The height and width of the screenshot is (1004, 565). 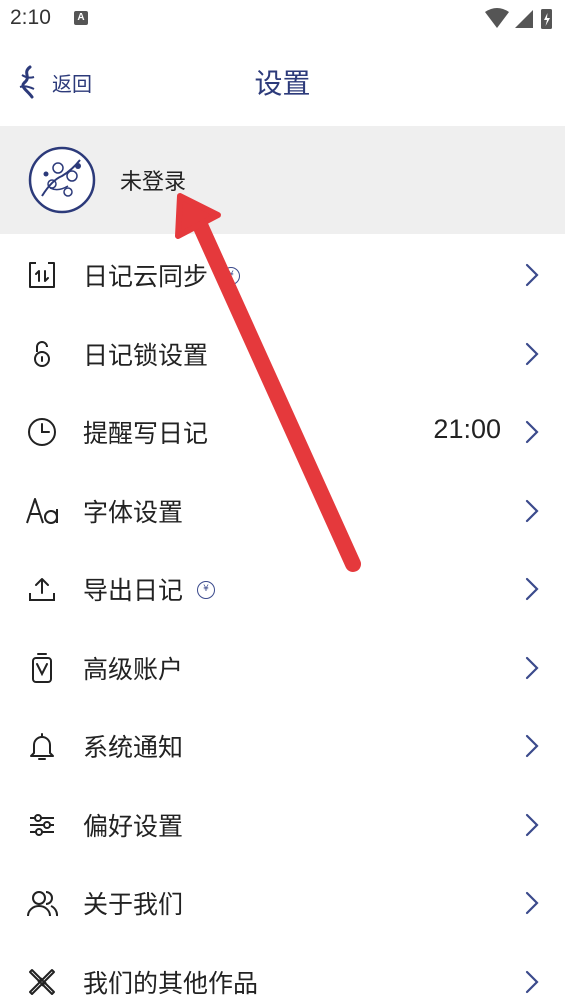 I want to click on avatar, so click(x=62, y=180).